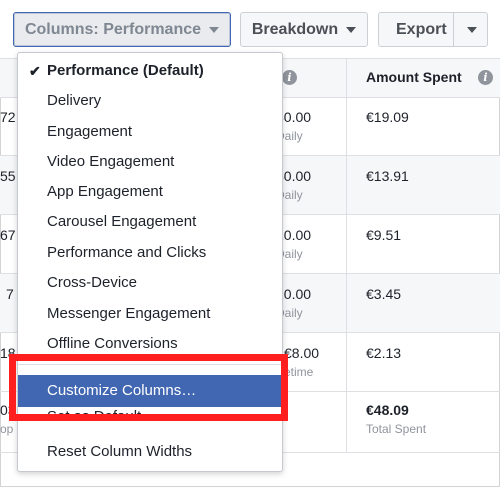  What do you see at coordinates (92, 282) in the screenshot?
I see `menu-item-label: Cross-Device` at bounding box center [92, 282].